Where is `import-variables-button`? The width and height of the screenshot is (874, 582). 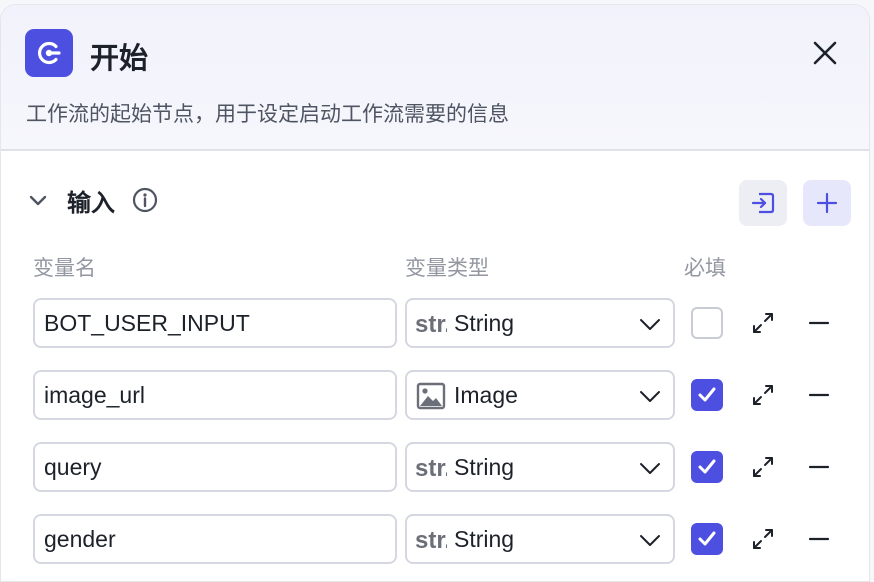
import-variables-button is located at coordinates (763, 203).